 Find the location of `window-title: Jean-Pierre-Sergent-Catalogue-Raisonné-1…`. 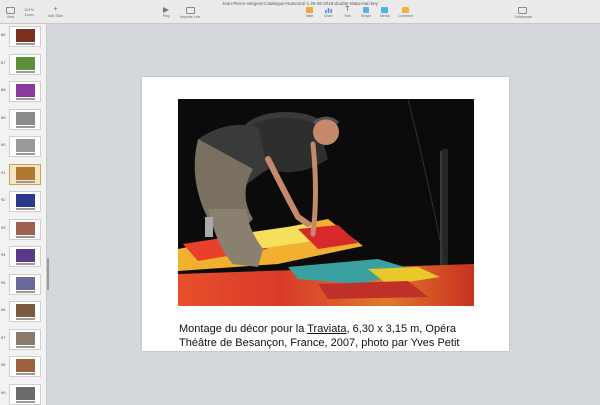

window-title: Jean-Pierre-Sergent-Catalogue-Raisonné-1… is located at coordinates (300, 3).